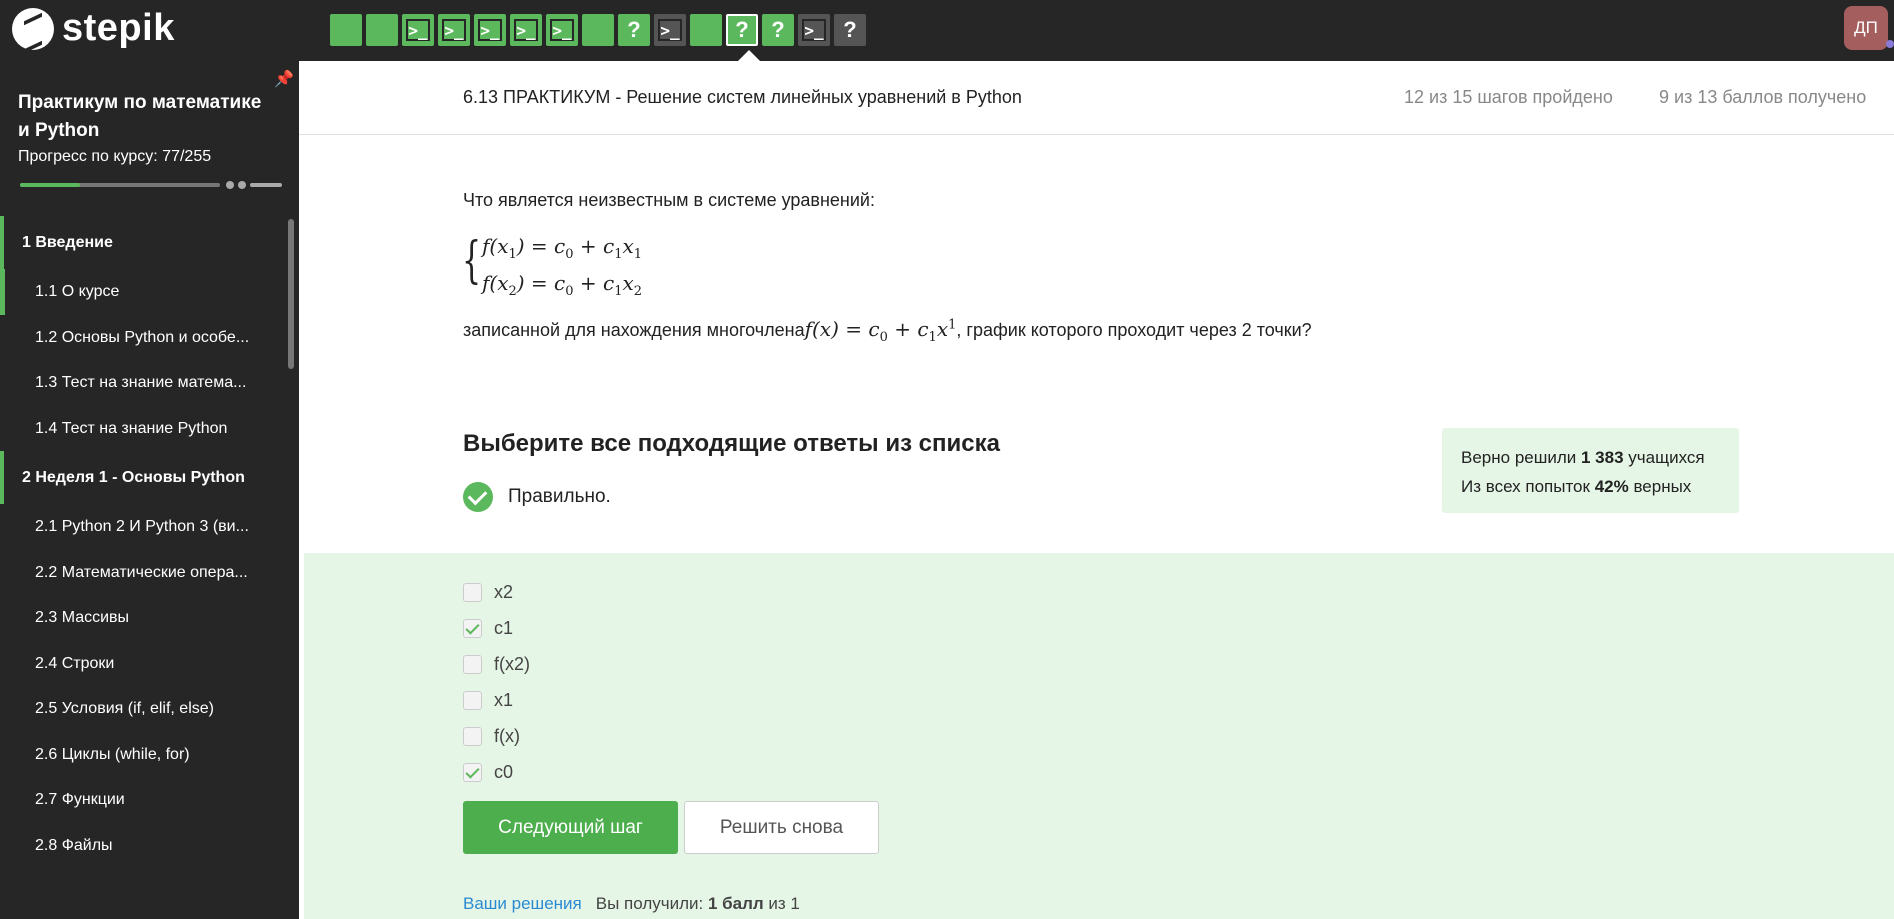 The width and height of the screenshot is (1894, 919). What do you see at coordinates (1664, 457) in the screenshot?
I see `stats-solved-post: учащихся` at bounding box center [1664, 457].